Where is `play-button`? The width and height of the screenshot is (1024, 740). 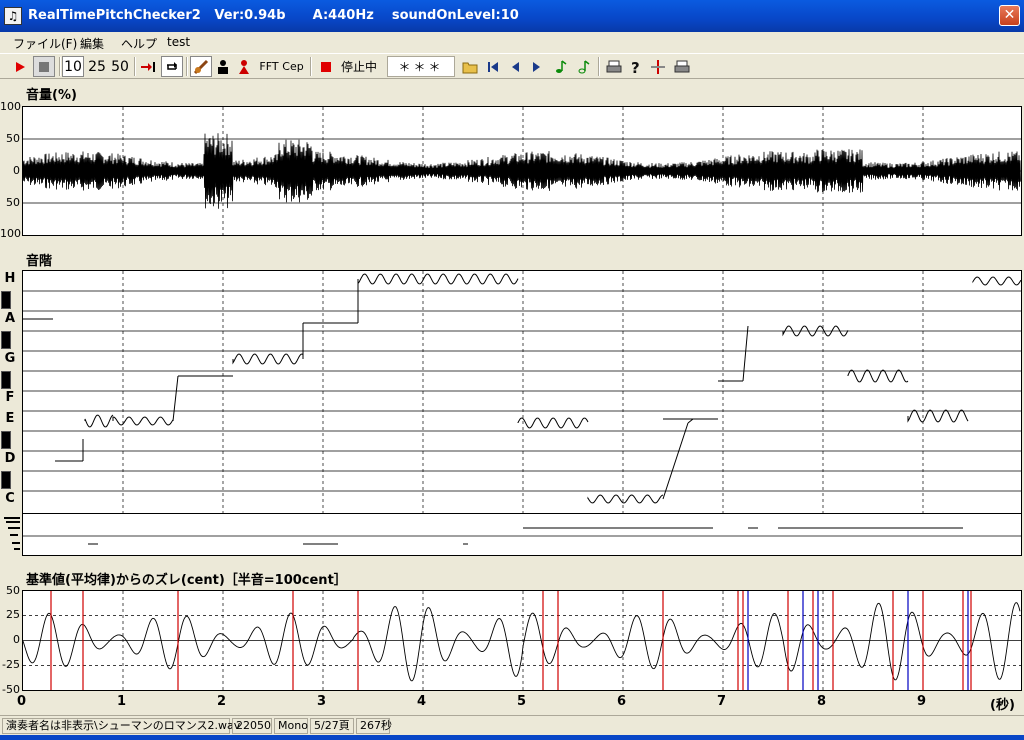 play-button is located at coordinates (20, 66).